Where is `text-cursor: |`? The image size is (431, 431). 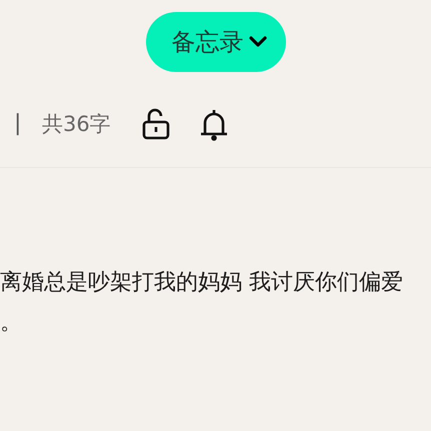
text-cursor: | is located at coordinates (18, 123).